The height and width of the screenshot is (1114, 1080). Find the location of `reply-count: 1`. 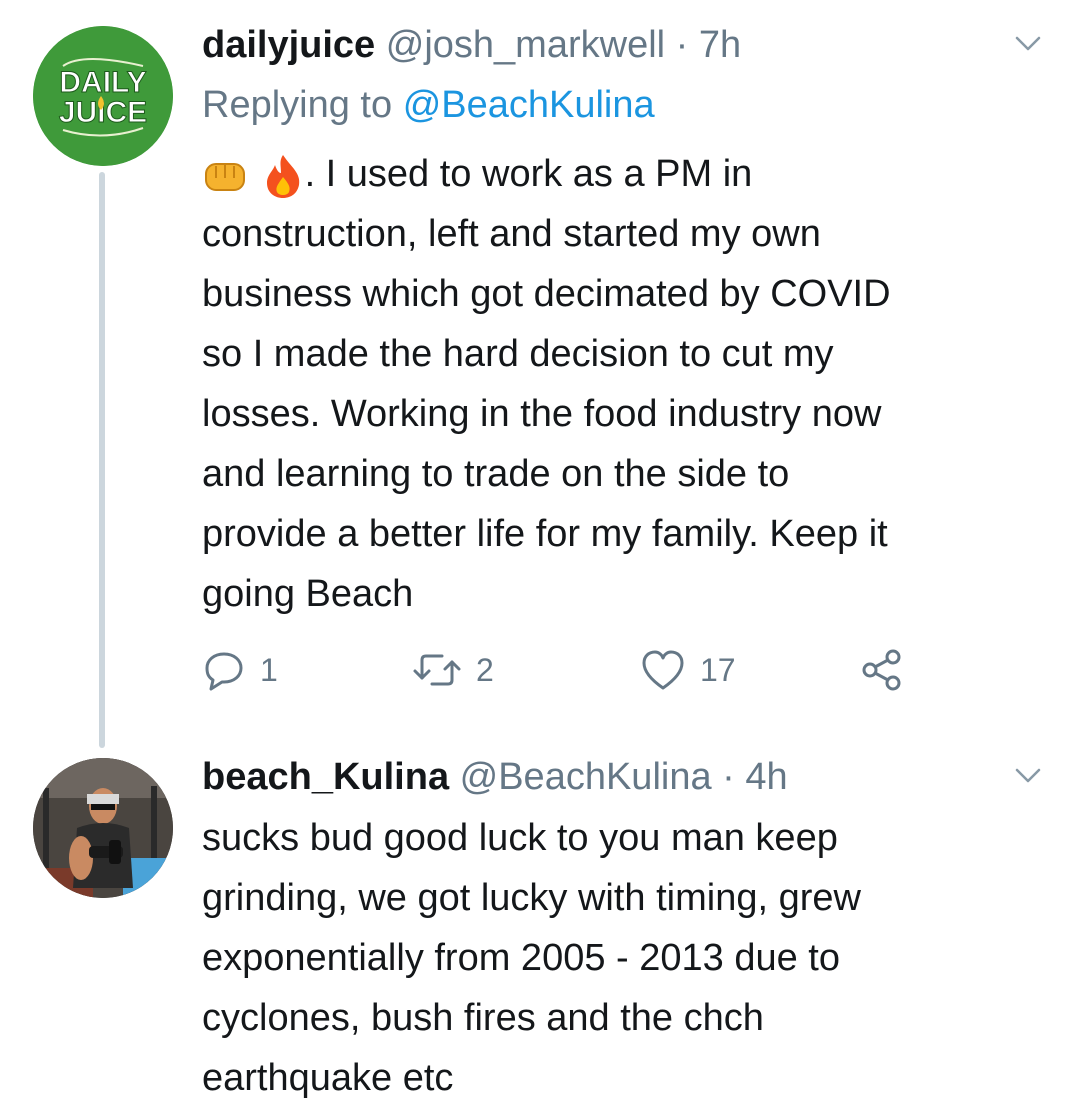

reply-count: 1 is located at coordinates (269, 669).